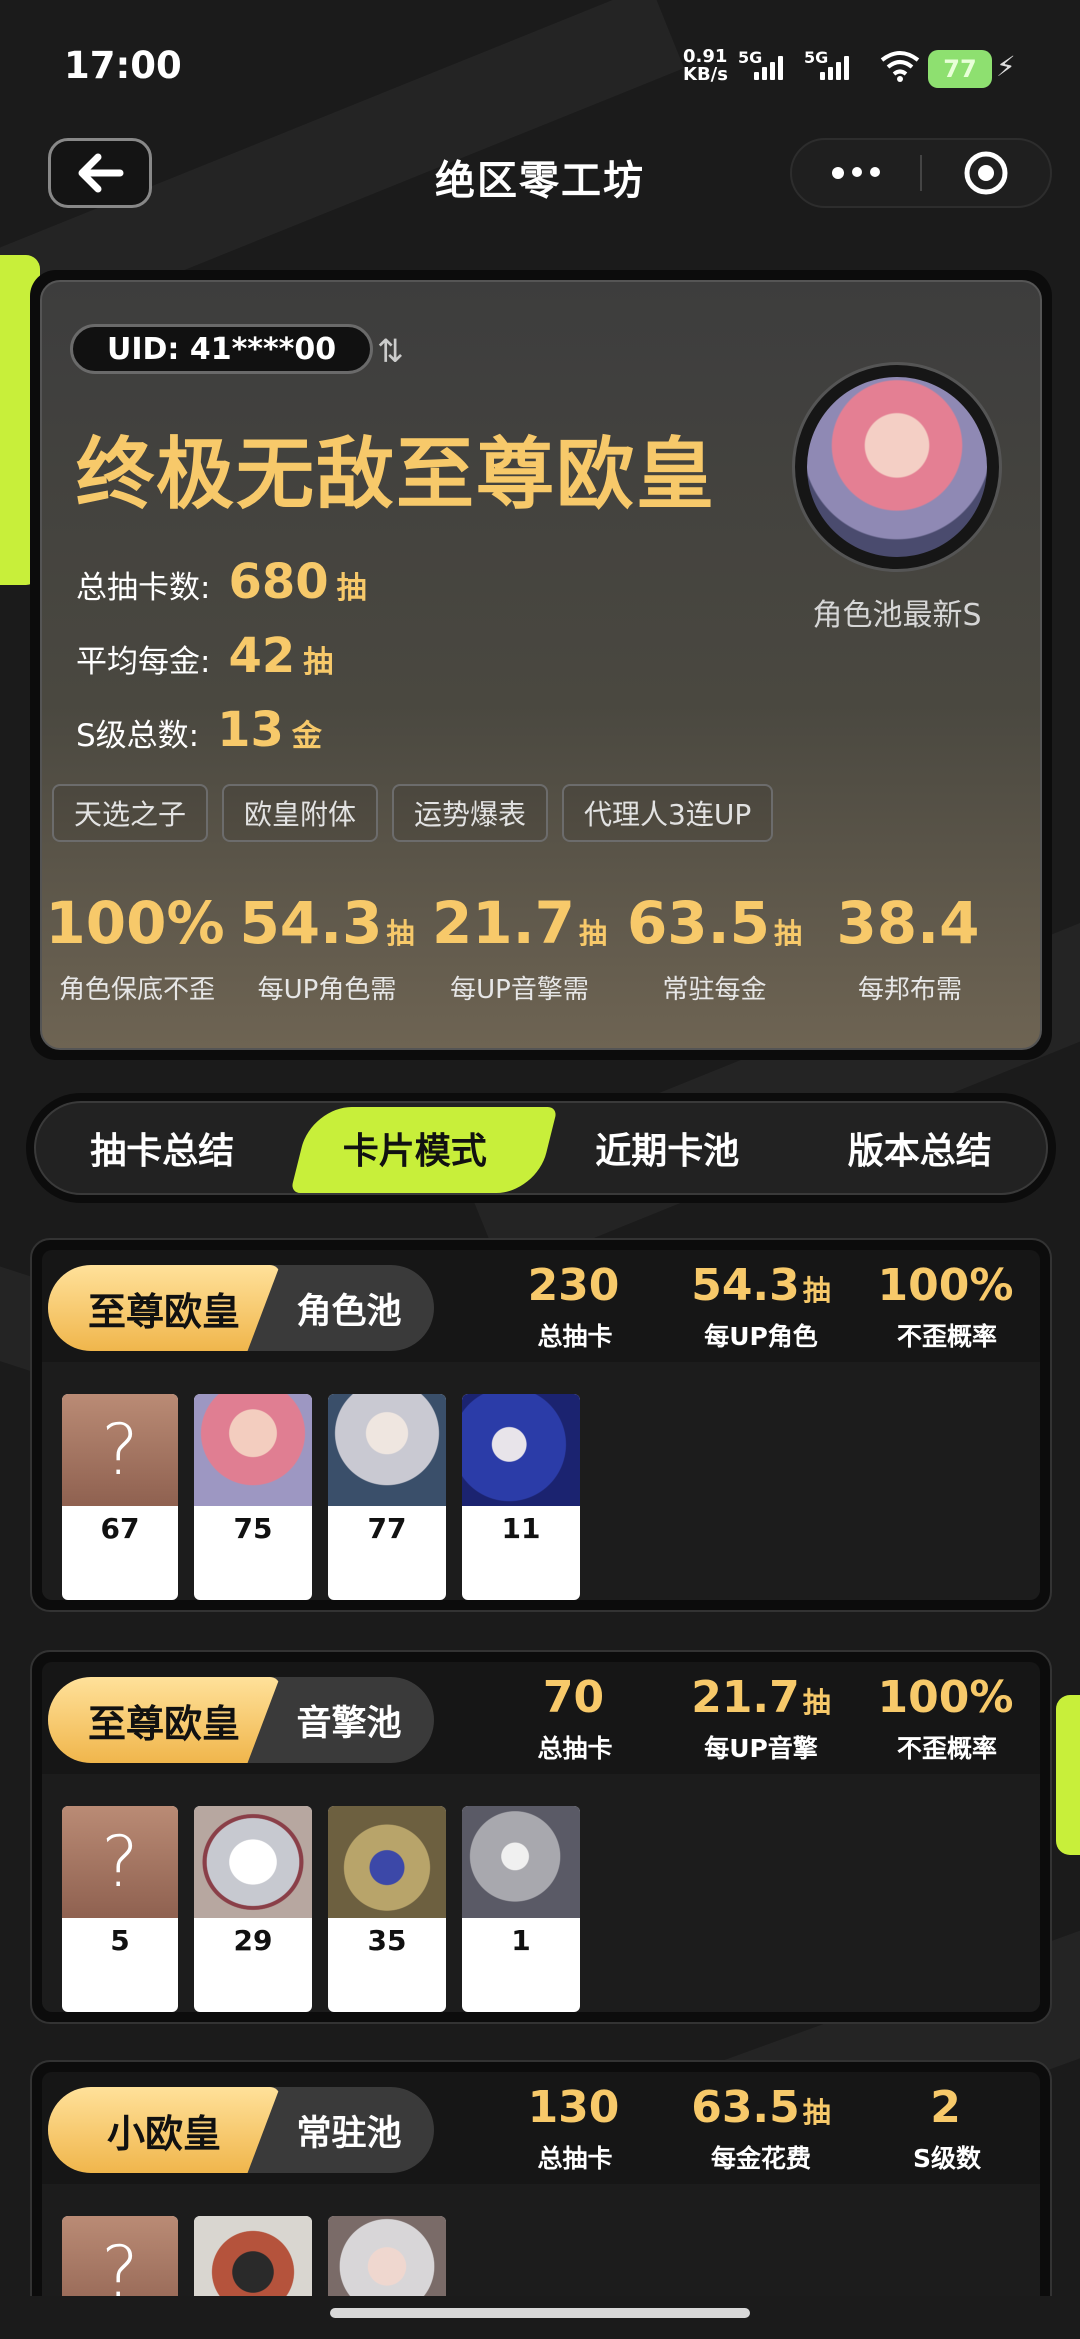 The image size is (1080, 2339). Describe the element at coordinates (241, 1720) in the screenshot. I see `pool-grade-badge: 至尊欧皇 音擎池` at that location.